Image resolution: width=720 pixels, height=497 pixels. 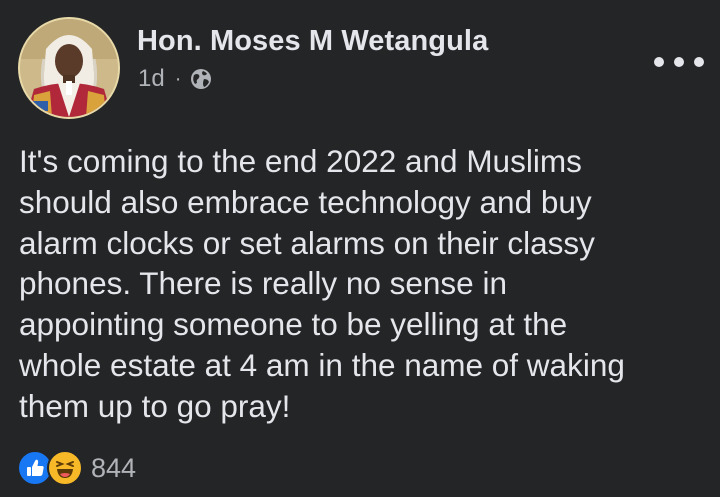 What do you see at coordinates (201, 79) in the screenshot?
I see `globe-icon` at bounding box center [201, 79].